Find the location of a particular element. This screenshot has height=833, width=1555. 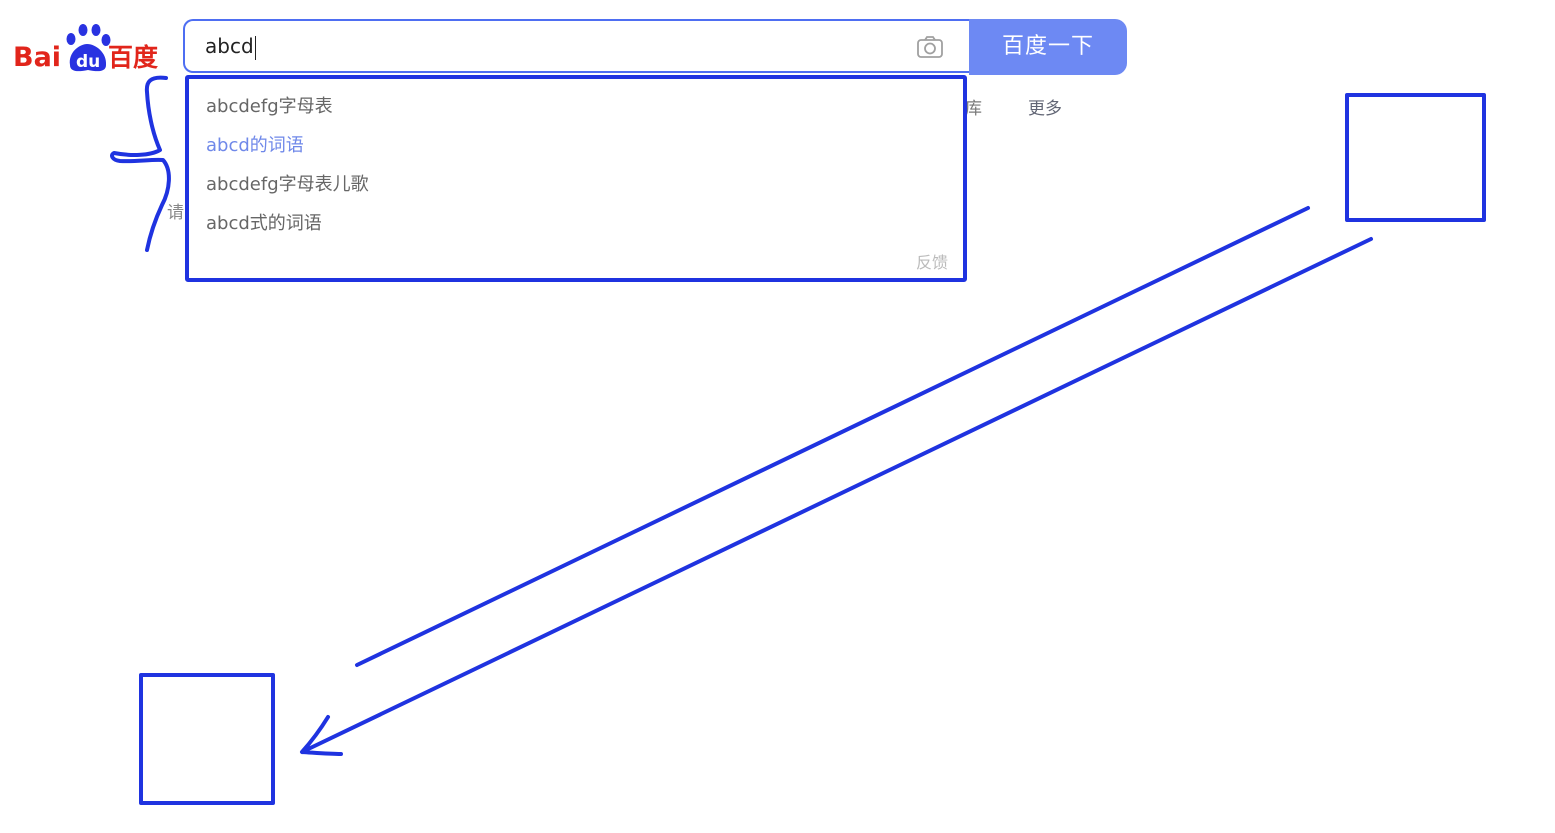

logo-text-du: du is located at coordinates (88, 62).